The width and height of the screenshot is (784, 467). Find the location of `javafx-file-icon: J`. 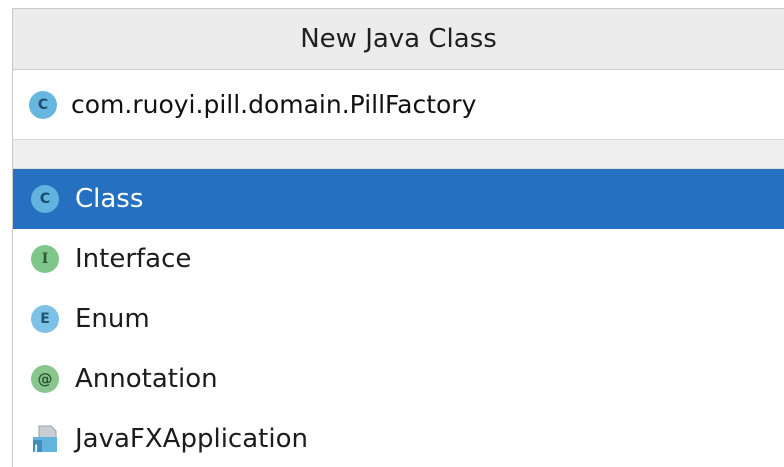

javafx-file-icon: J is located at coordinates (45, 439).